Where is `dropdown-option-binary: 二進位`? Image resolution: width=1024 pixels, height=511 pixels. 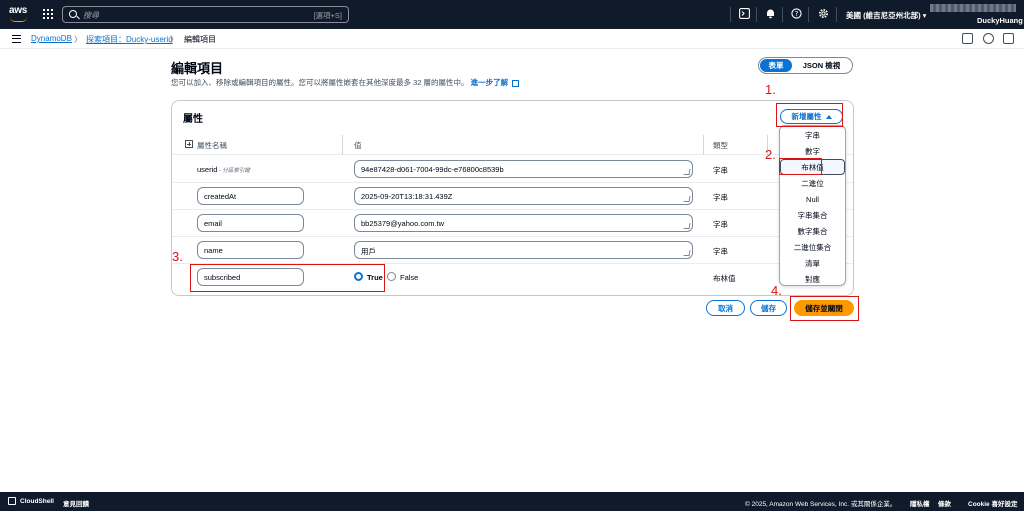
dropdown-option-binary: 二進位 is located at coordinates (812, 184).